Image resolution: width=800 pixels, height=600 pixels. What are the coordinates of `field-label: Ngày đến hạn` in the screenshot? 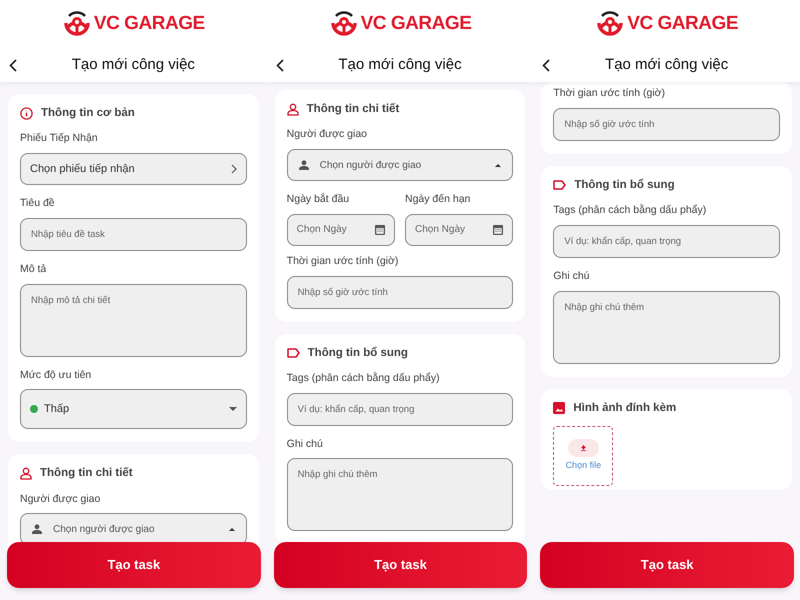 It's located at (438, 199).